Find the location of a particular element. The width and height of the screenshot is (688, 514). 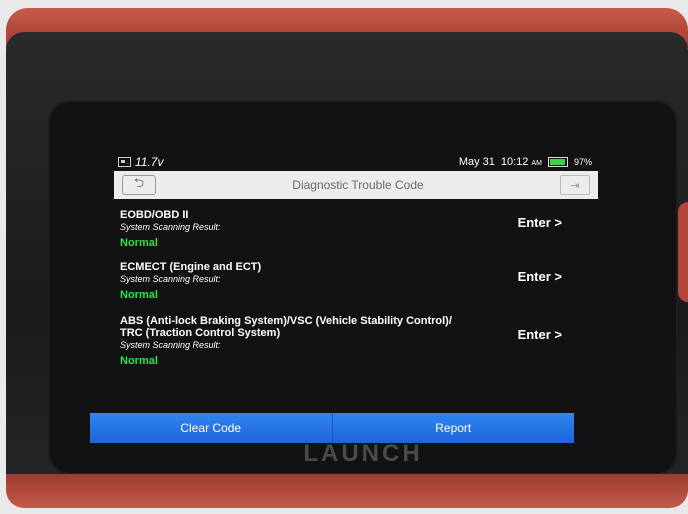

battery-voltage: 11.7v is located at coordinates (149, 162).